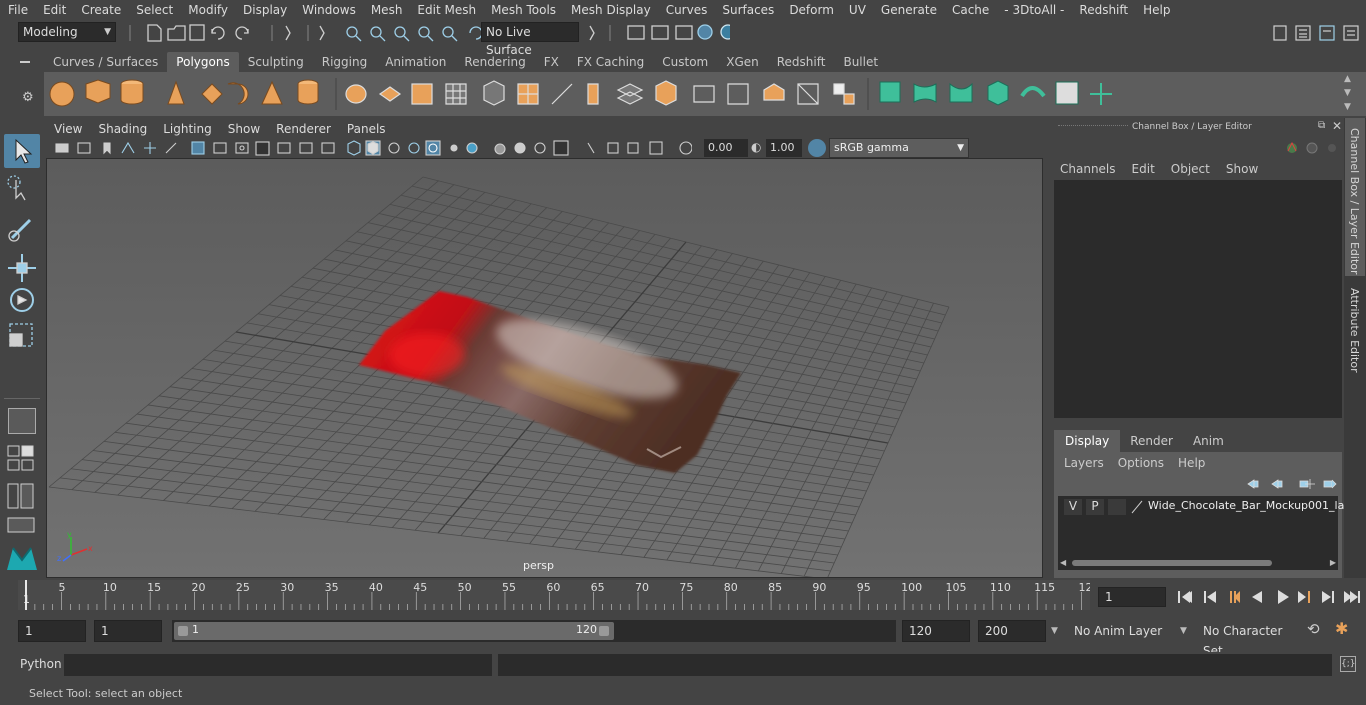 The width and height of the screenshot is (1366, 705). What do you see at coordinates (1132, 597) in the screenshot?
I see `current-frame-field: 1` at bounding box center [1132, 597].